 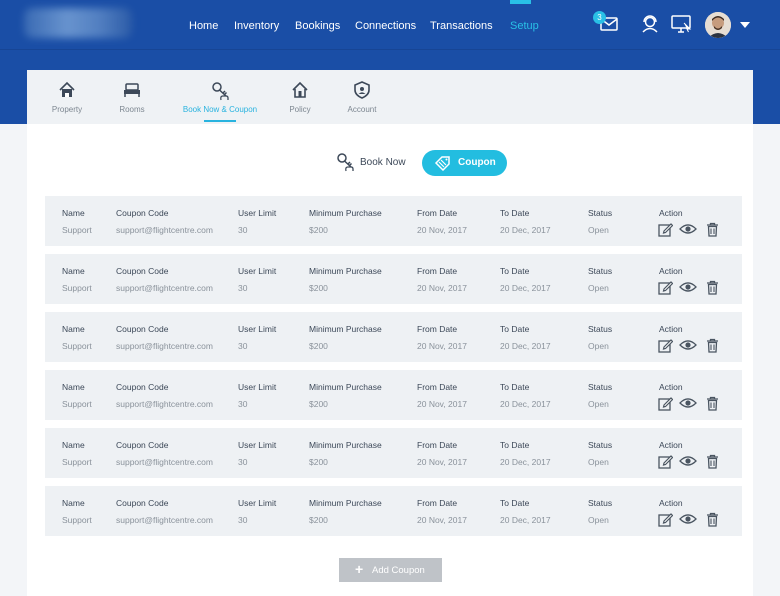 What do you see at coordinates (477, 162) in the screenshot?
I see `coupon-label: Coupon` at bounding box center [477, 162].